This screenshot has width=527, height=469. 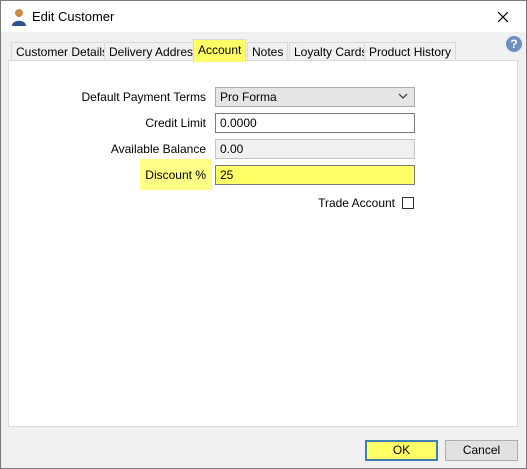 I want to click on payment-terms-label: Default Payment Terms, so click(x=144, y=97).